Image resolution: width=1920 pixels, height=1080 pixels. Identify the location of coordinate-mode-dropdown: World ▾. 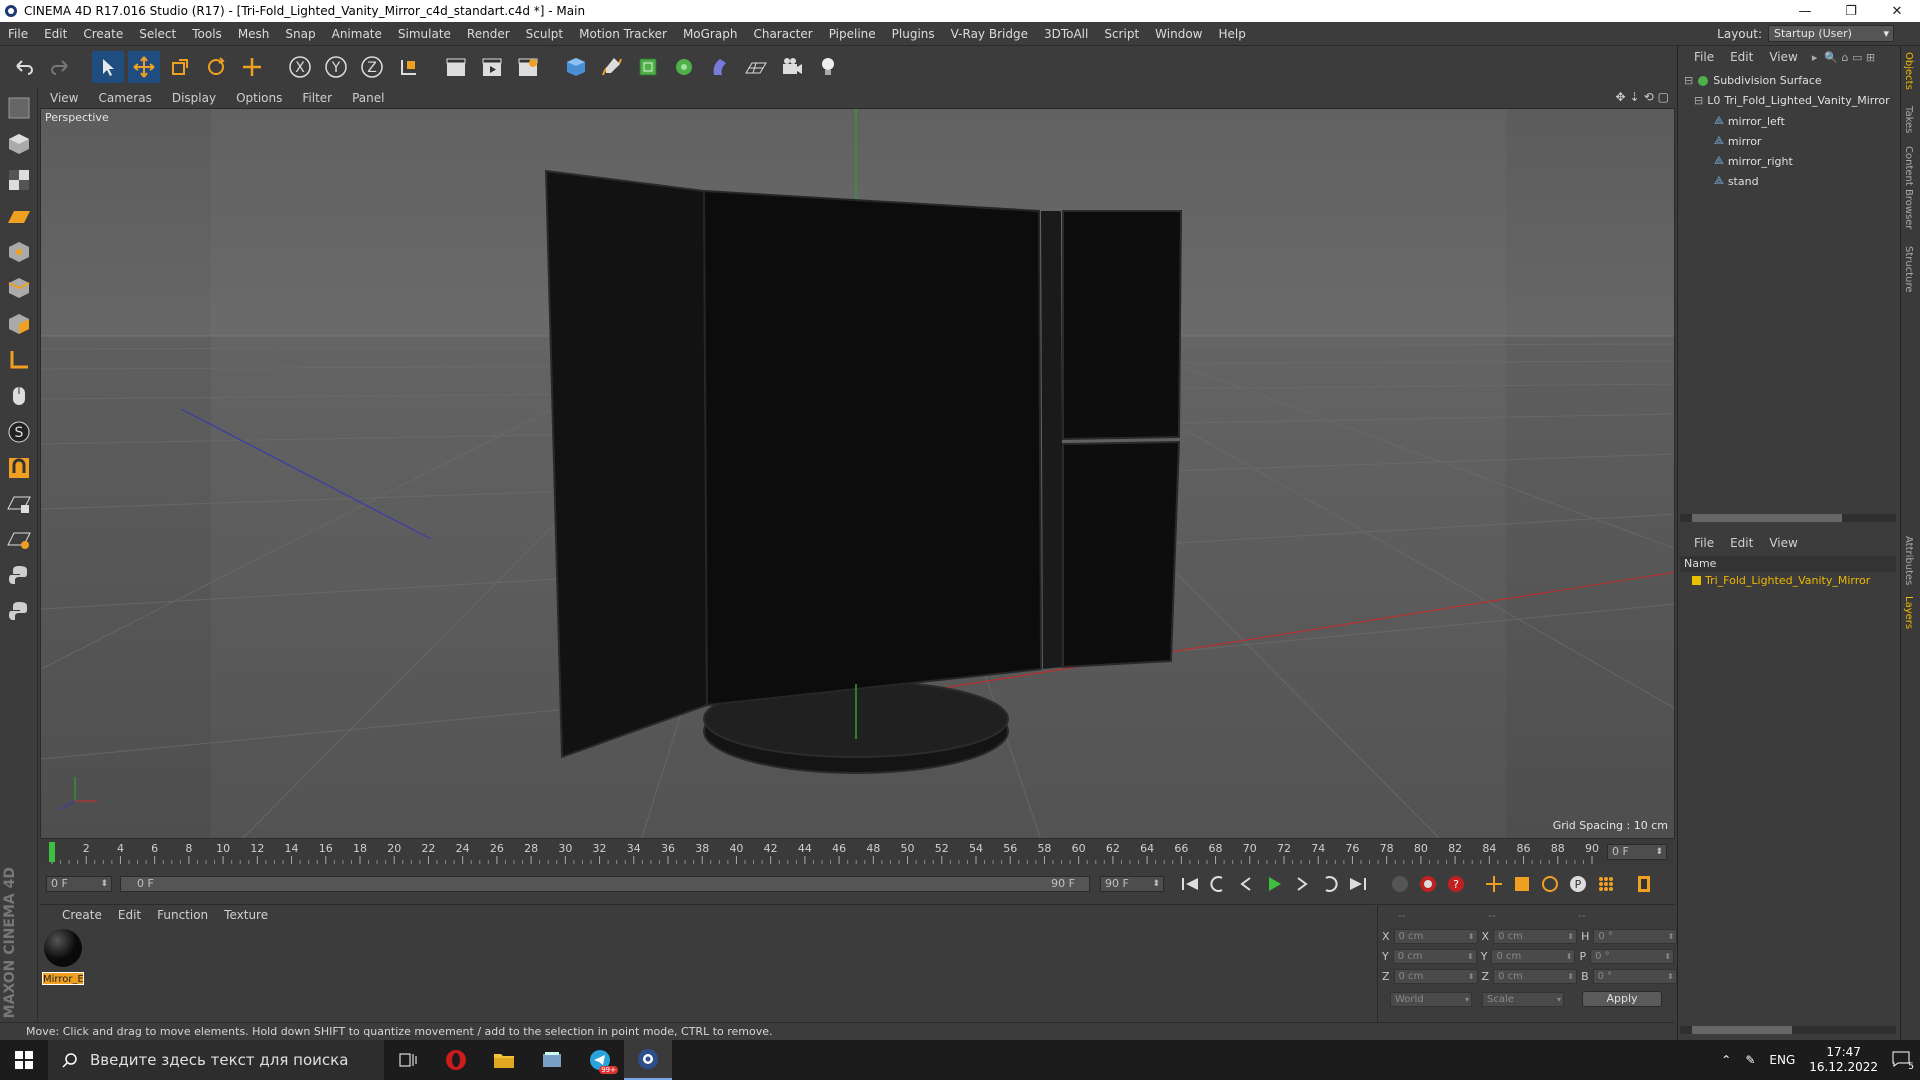
(1431, 999).